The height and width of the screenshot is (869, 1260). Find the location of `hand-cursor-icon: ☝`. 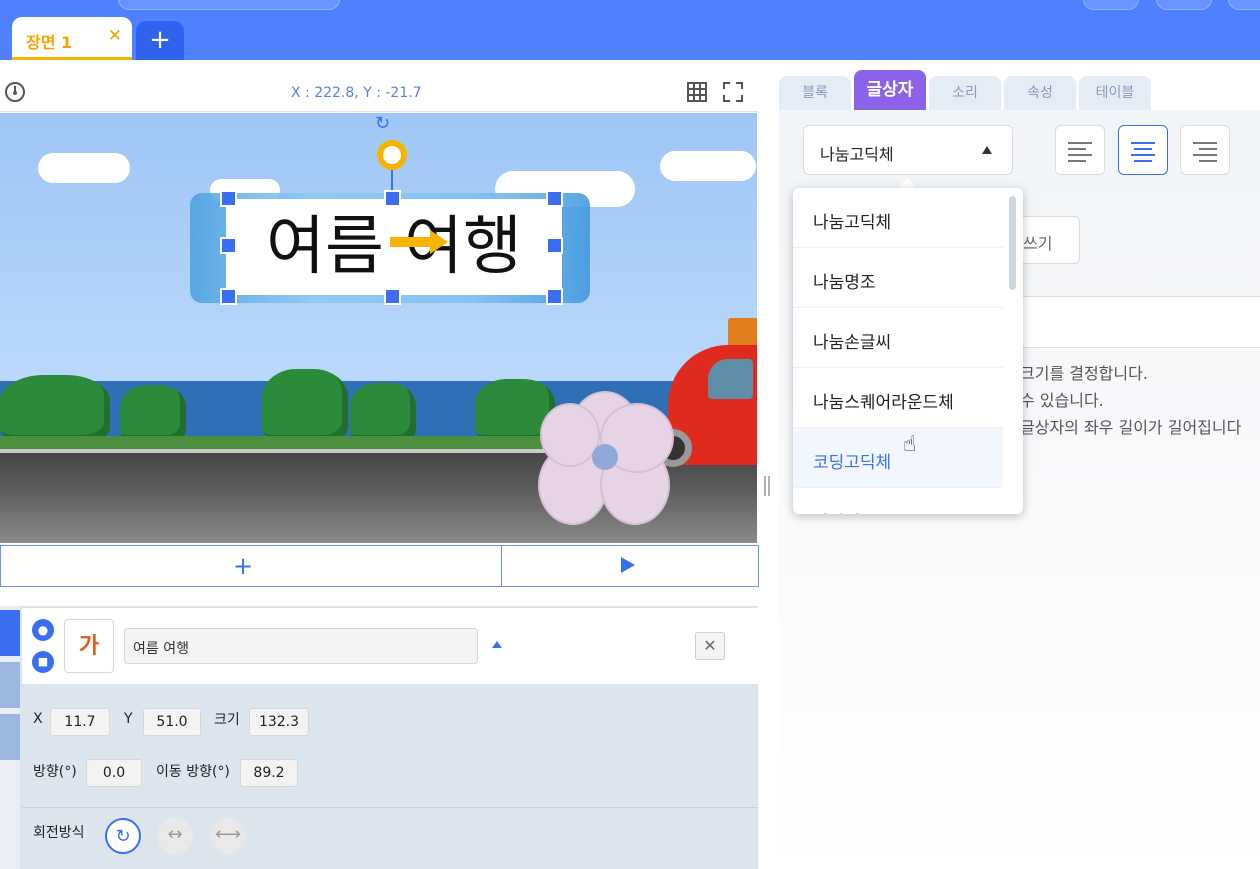

hand-cursor-icon: ☝ is located at coordinates (910, 444).